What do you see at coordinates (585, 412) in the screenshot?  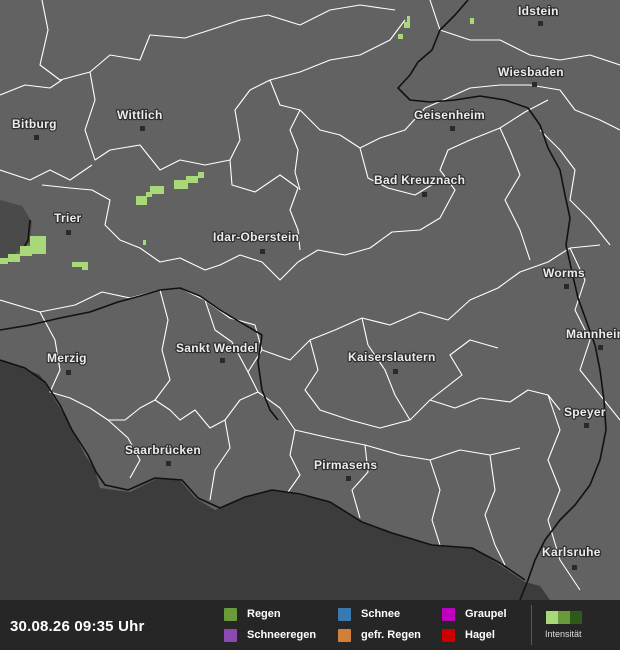 I see `city-label-speyer: Speyer` at bounding box center [585, 412].